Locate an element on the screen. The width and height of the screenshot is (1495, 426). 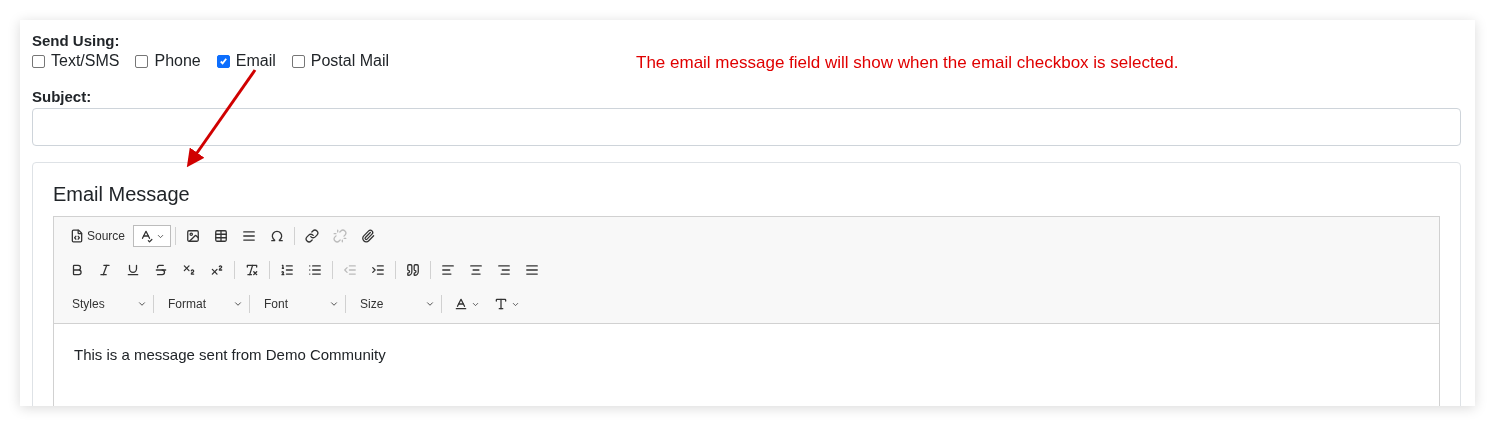
special-character-icon is located at coordinates (277, 236).